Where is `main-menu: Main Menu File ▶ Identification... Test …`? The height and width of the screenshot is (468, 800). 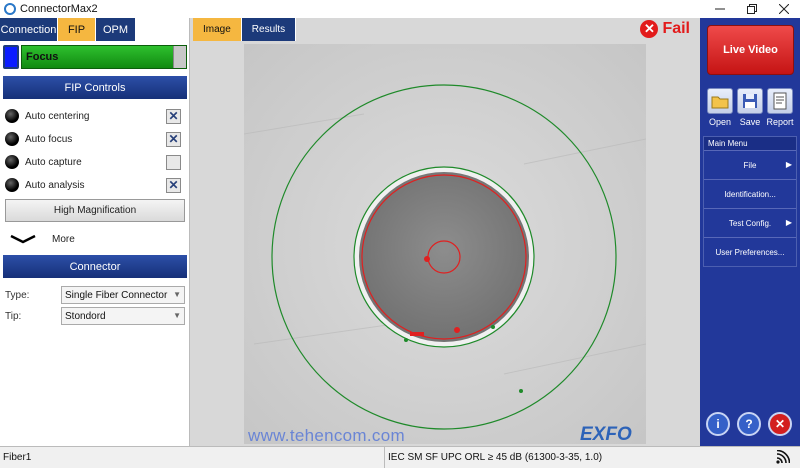
main-menu: Main Menu File ▶ Identification... Test … is located at coordinates (750, 201).